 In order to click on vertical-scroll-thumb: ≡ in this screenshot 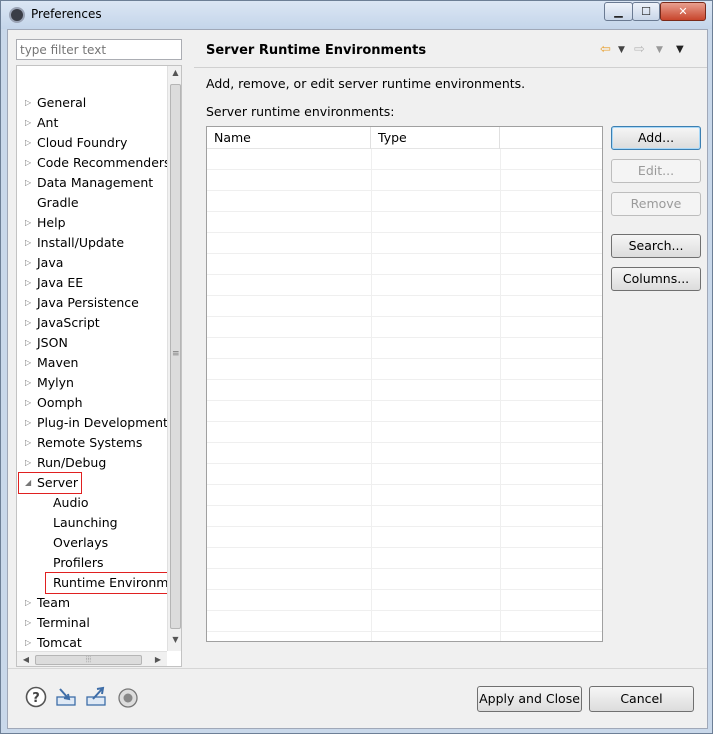, I will do `click(175, 356)`.